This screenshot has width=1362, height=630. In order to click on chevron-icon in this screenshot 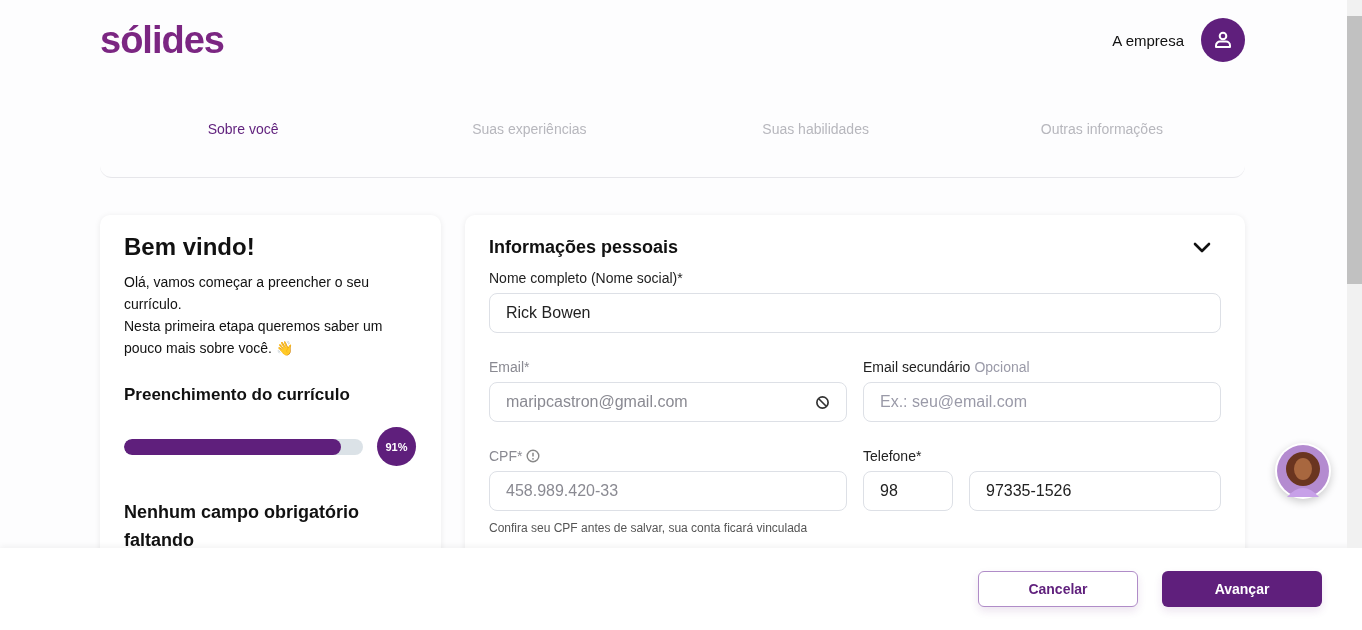, I will do `click(1202, 247)`.